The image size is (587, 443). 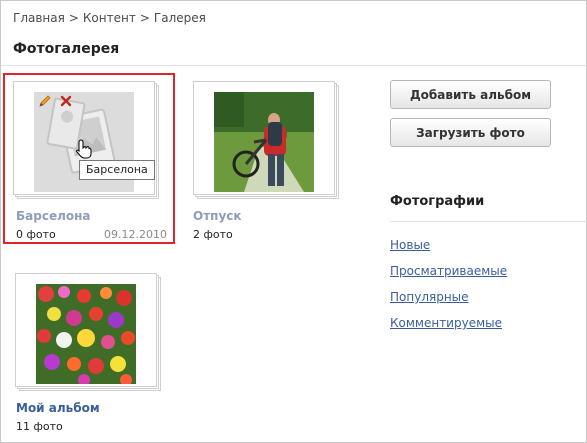 I want to click on album-card-otpusk, so click(x=268, y=142).